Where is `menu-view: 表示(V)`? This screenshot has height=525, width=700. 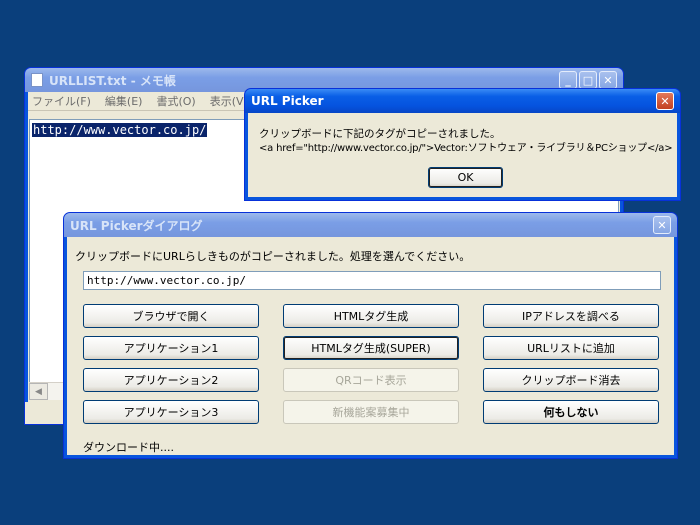
menu-view: 表示(V) is located at coordinates (229, 101).